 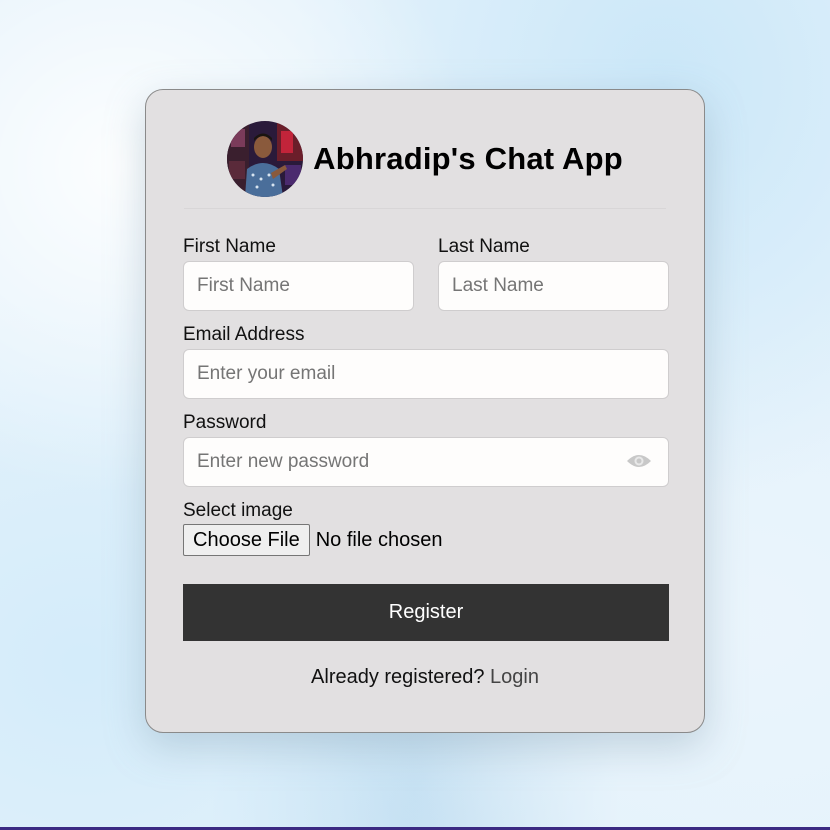 What do you see at coordinates (426, 462) in the screenshot?
I see `password-input` at bounding box center [426, 462].